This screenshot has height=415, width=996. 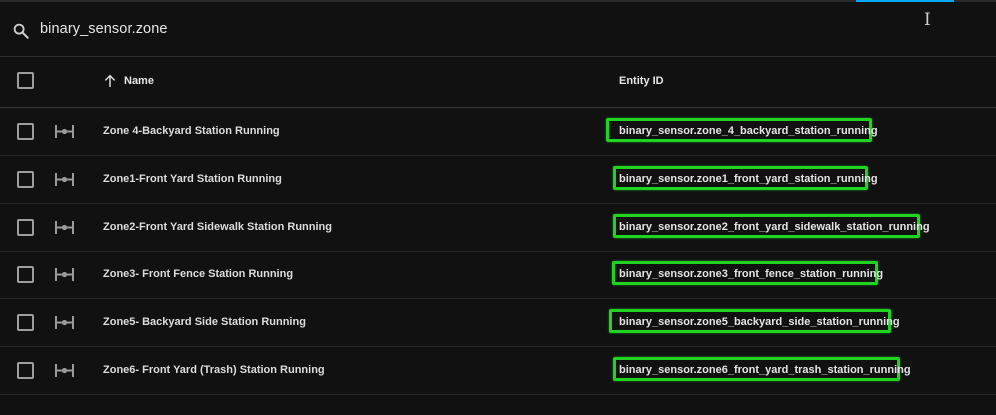 I want to click on entity-name: Zone1-Front Yard Station Running, so click(x=192, y=179).